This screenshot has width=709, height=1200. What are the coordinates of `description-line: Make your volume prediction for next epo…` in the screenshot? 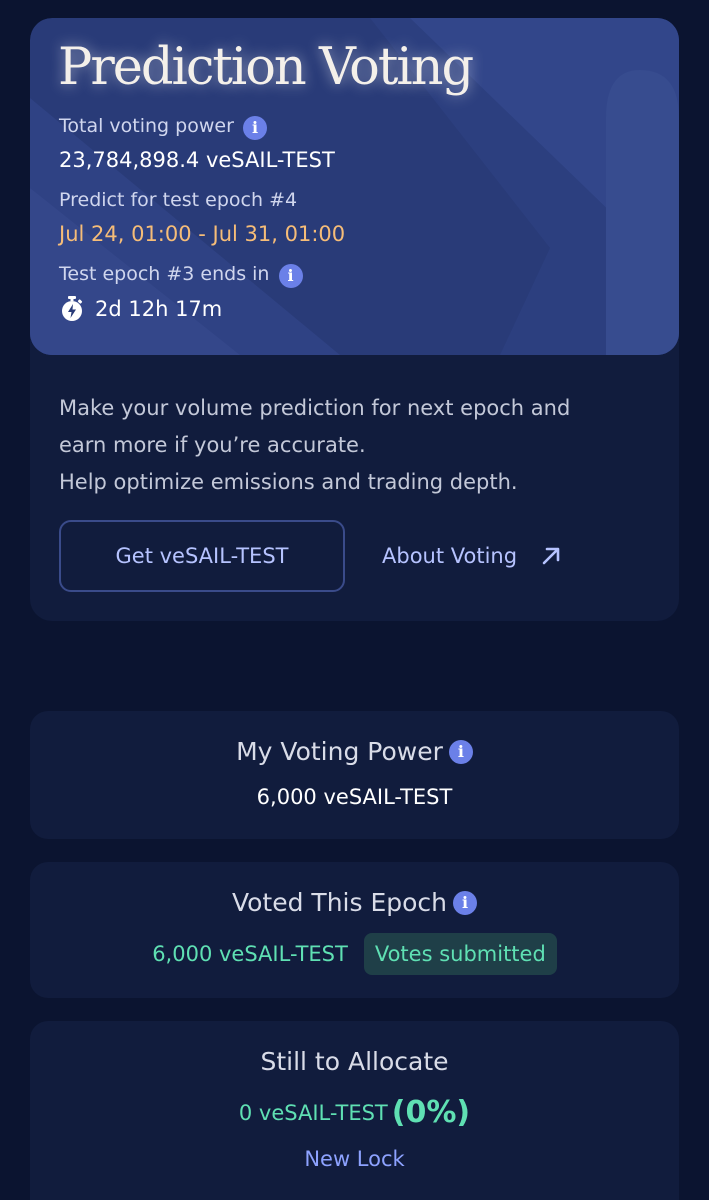 It's located at (315, 408).